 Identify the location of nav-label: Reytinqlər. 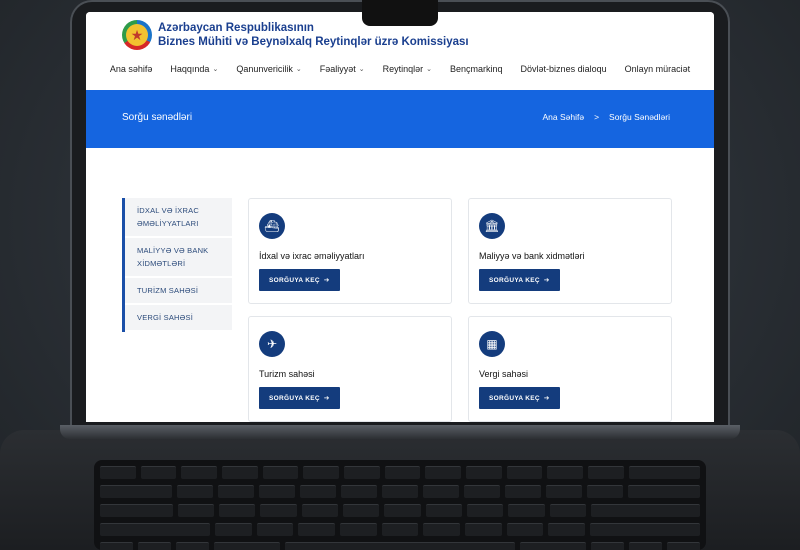
(403, 69).